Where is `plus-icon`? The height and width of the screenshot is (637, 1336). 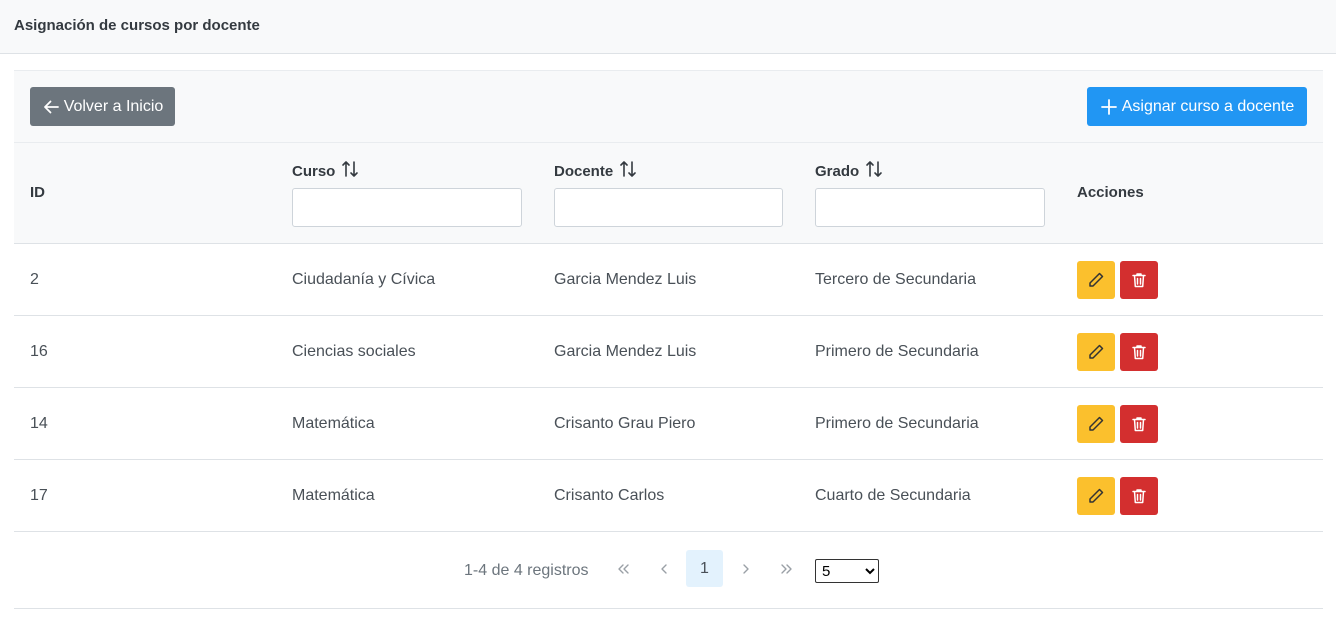 plus-icon is located at coordinates (1111, 107).